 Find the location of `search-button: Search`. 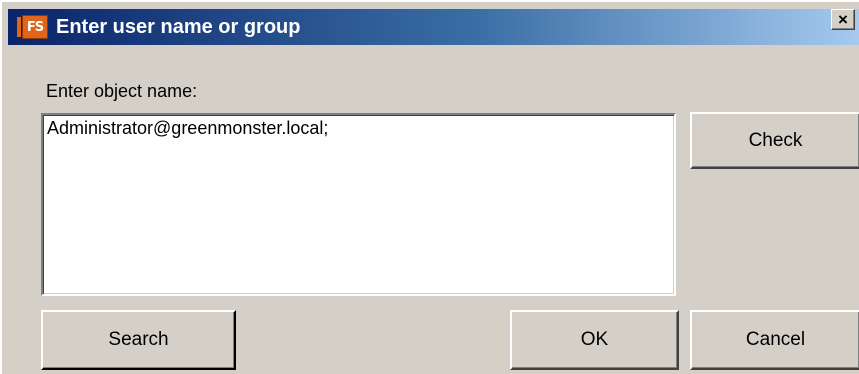

search-button: Search is located at coordinates (138, 340).